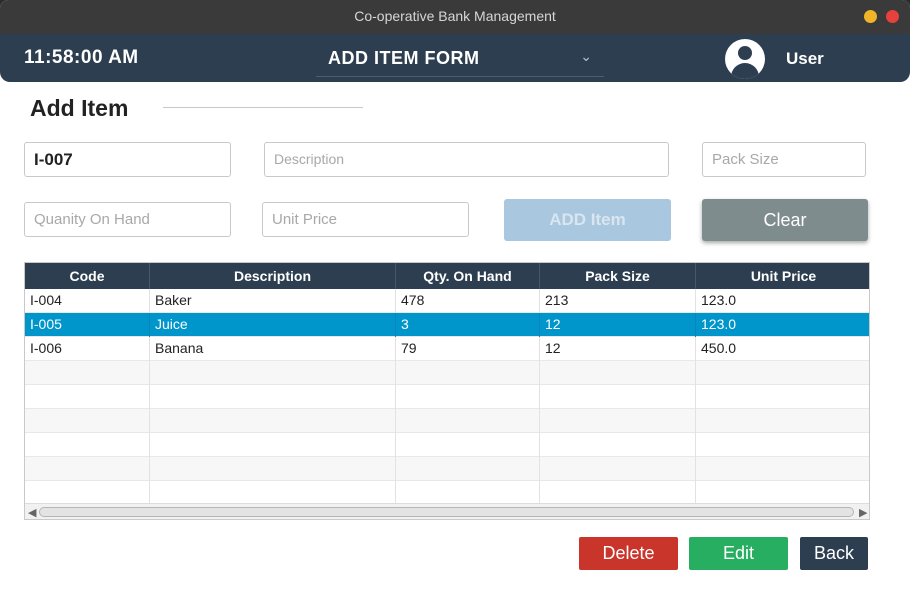 Image resolution: width=910 pixels, height=592 pixels. What do you see at coordinates (273, 276) in the screenshot?
I see `column-header-description: Description` at bounding box center [273, 276].